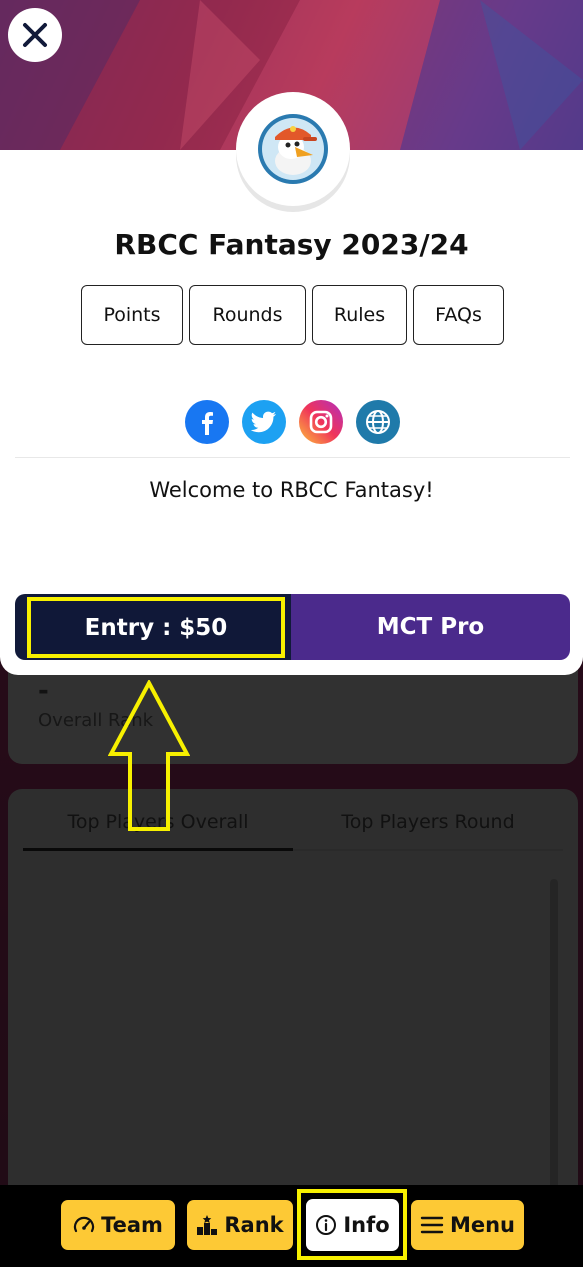 The image size is (583, 1267). Describe the element at coordinates (207, 1225) in the screenshot. I see `podium-icon` at that location.